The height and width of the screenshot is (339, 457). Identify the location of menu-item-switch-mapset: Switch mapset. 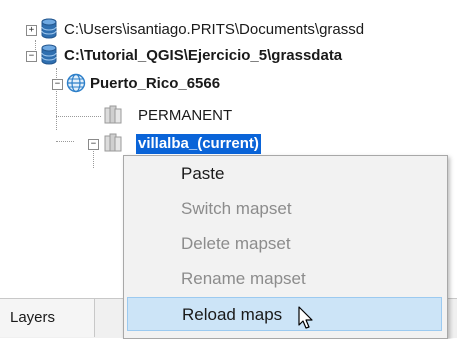
(284, 209).